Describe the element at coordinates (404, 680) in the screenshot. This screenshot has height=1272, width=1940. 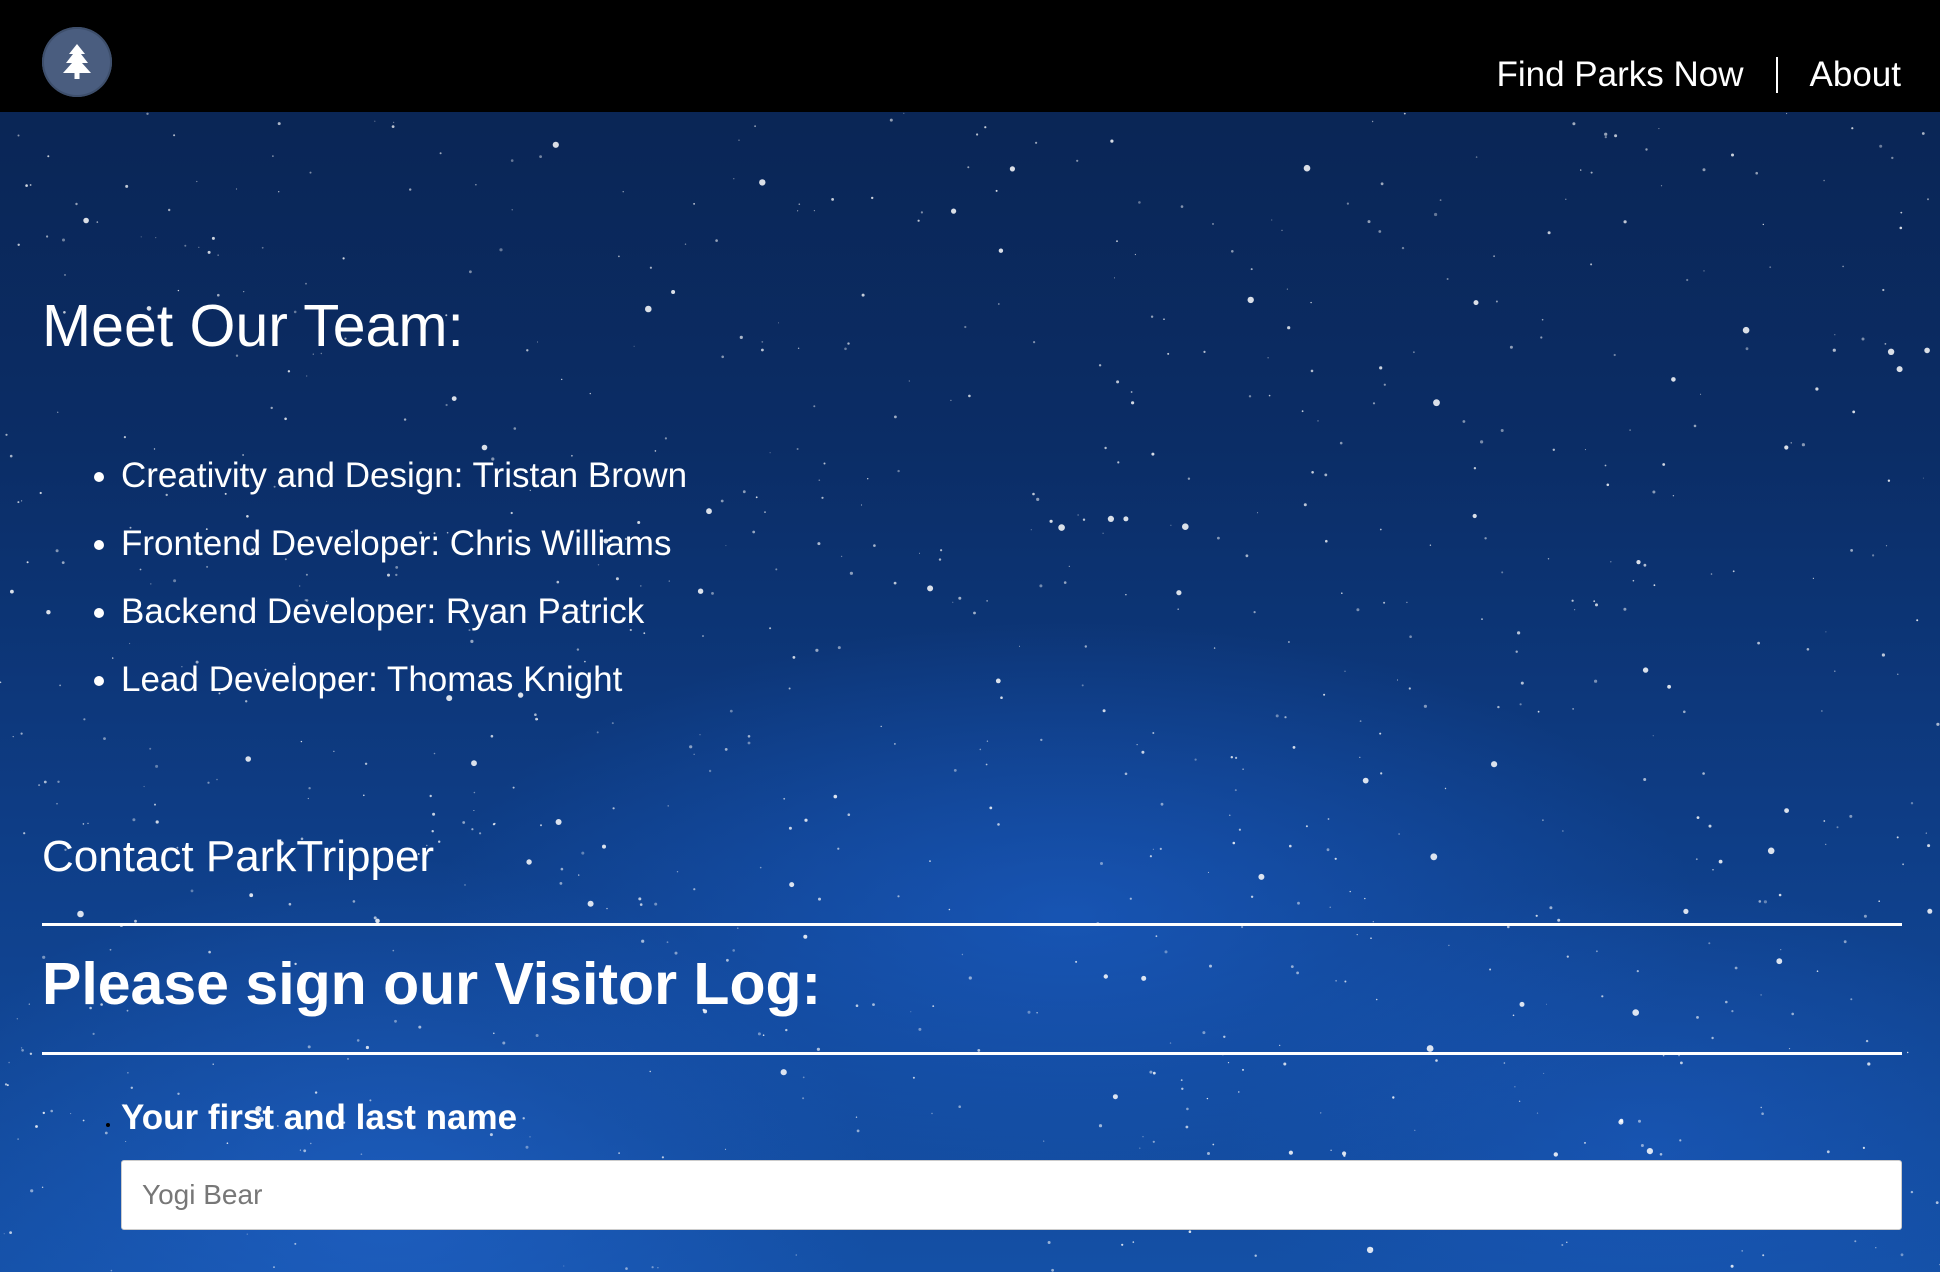
I see `team-member-item: Lead Developer: Thomas Knight` at that location.